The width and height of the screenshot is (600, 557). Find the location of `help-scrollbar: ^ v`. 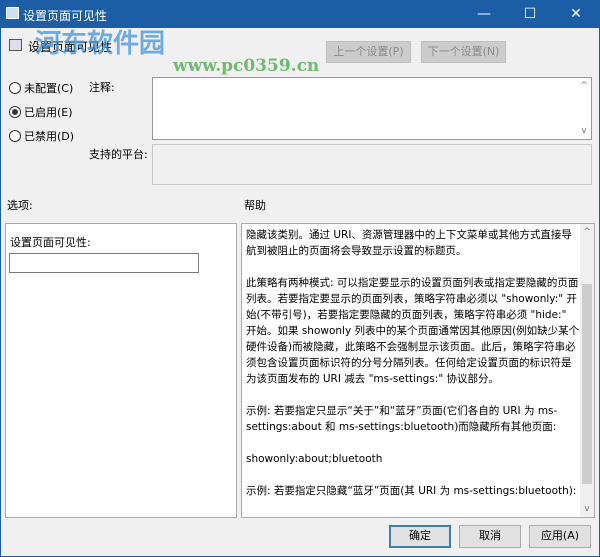

help-scrollbar: ^ v is located at coordinates (587, 370).